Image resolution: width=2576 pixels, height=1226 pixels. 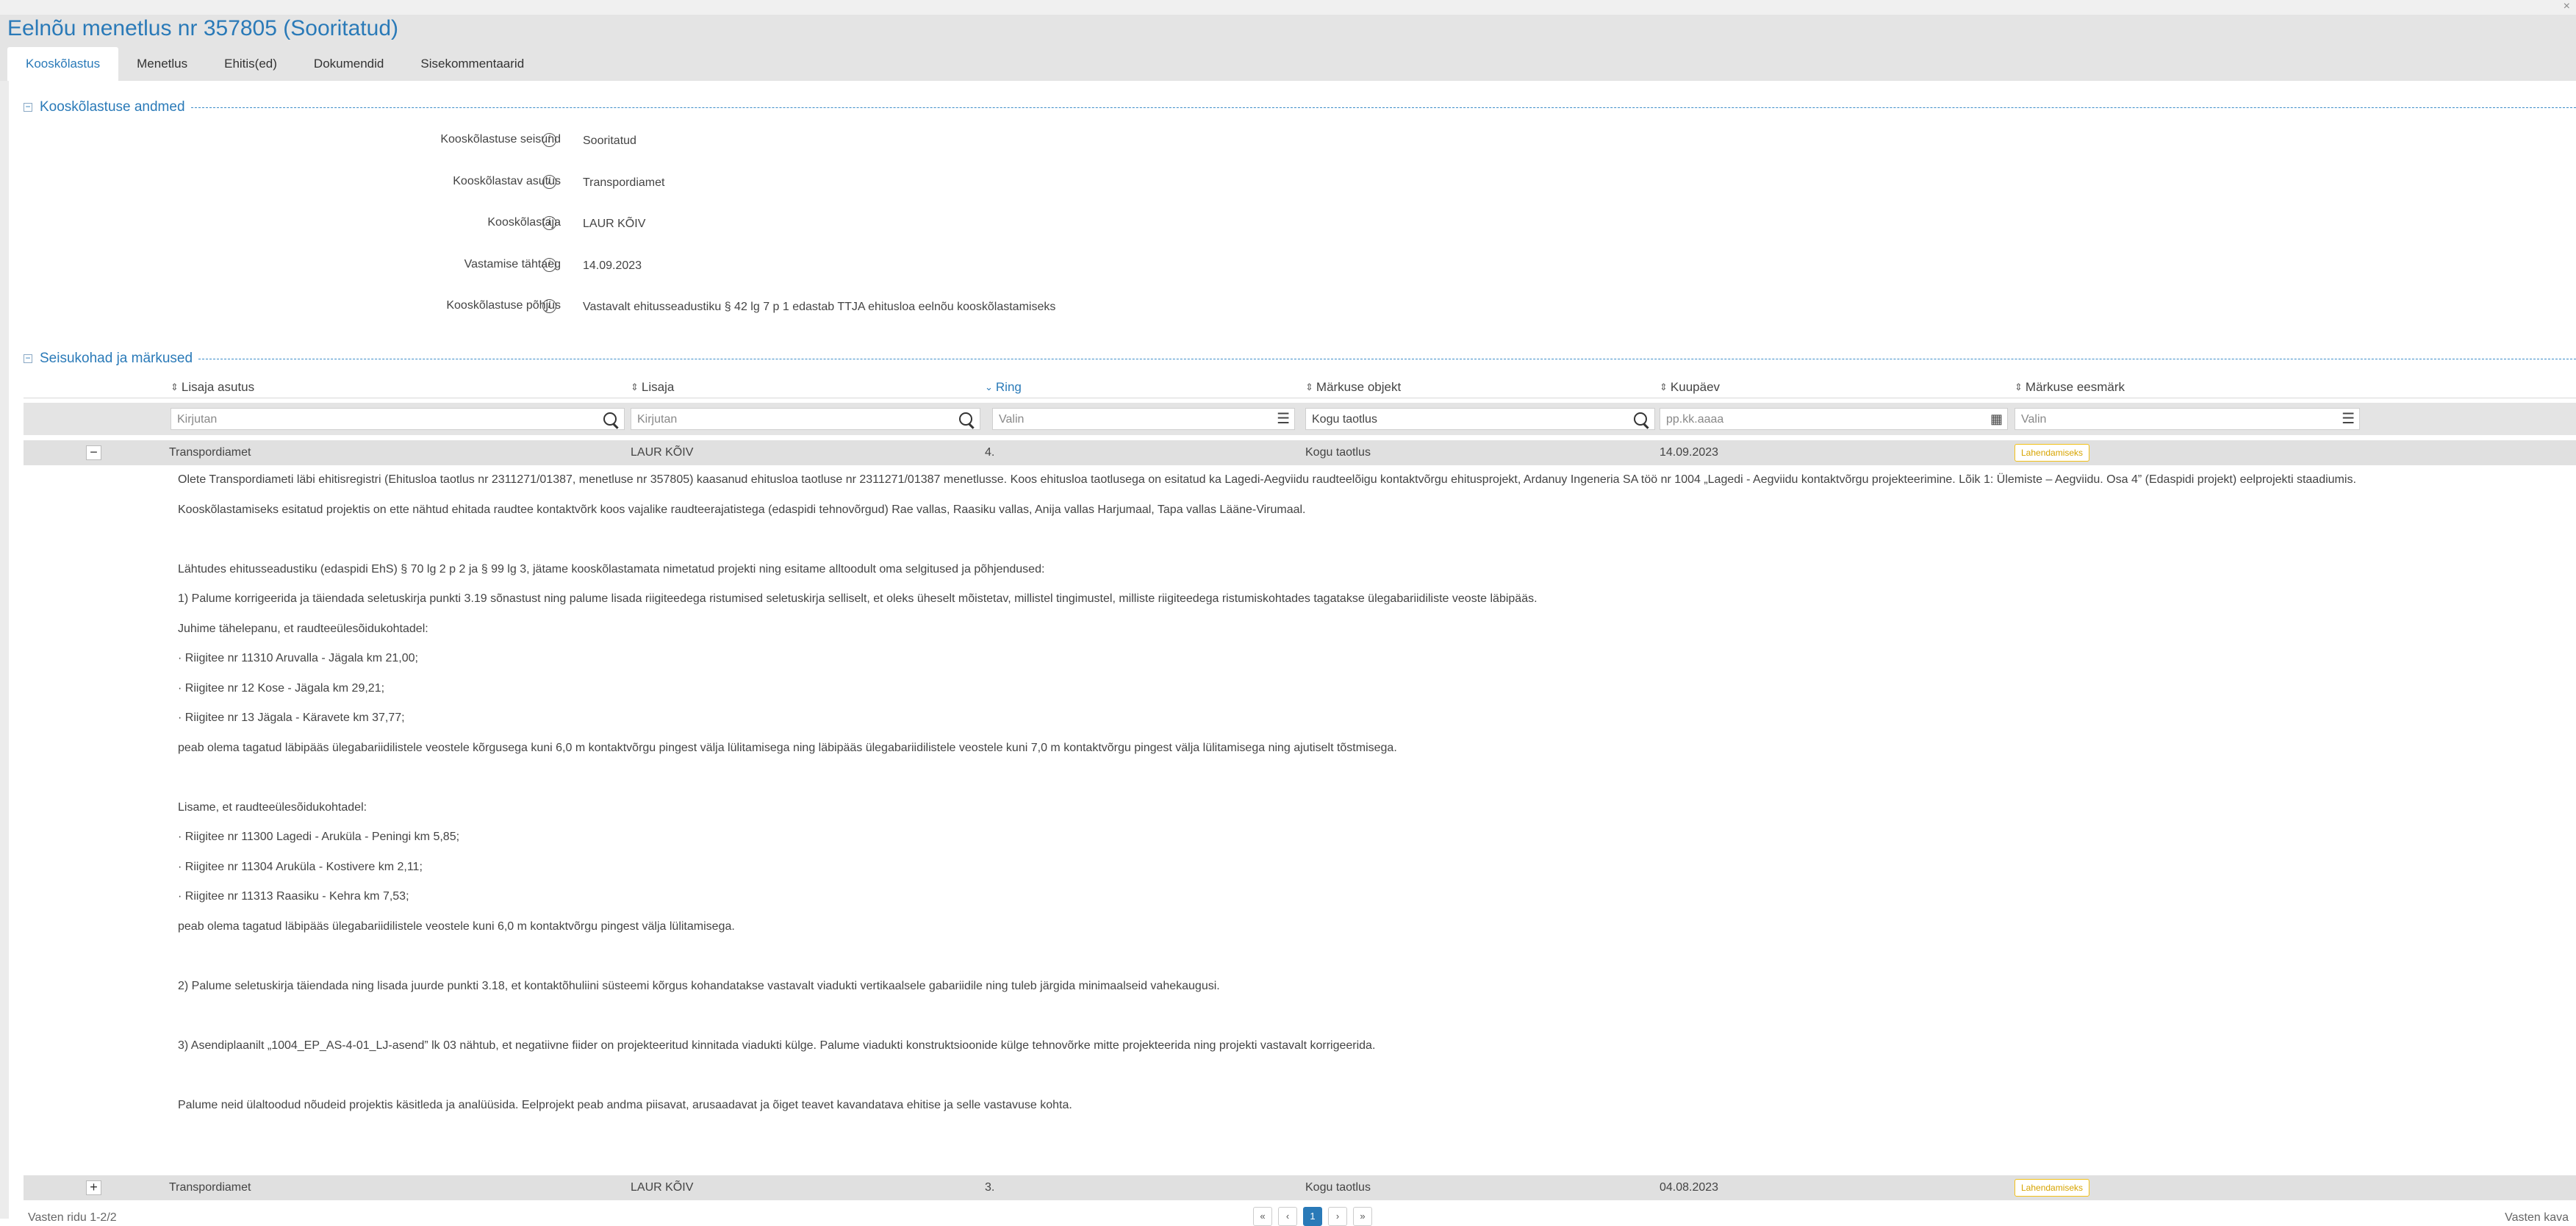 I want to click on section-kooskolastuse-andmed: − Kooskõlastuse andmed, so click(x=1300, y=107).